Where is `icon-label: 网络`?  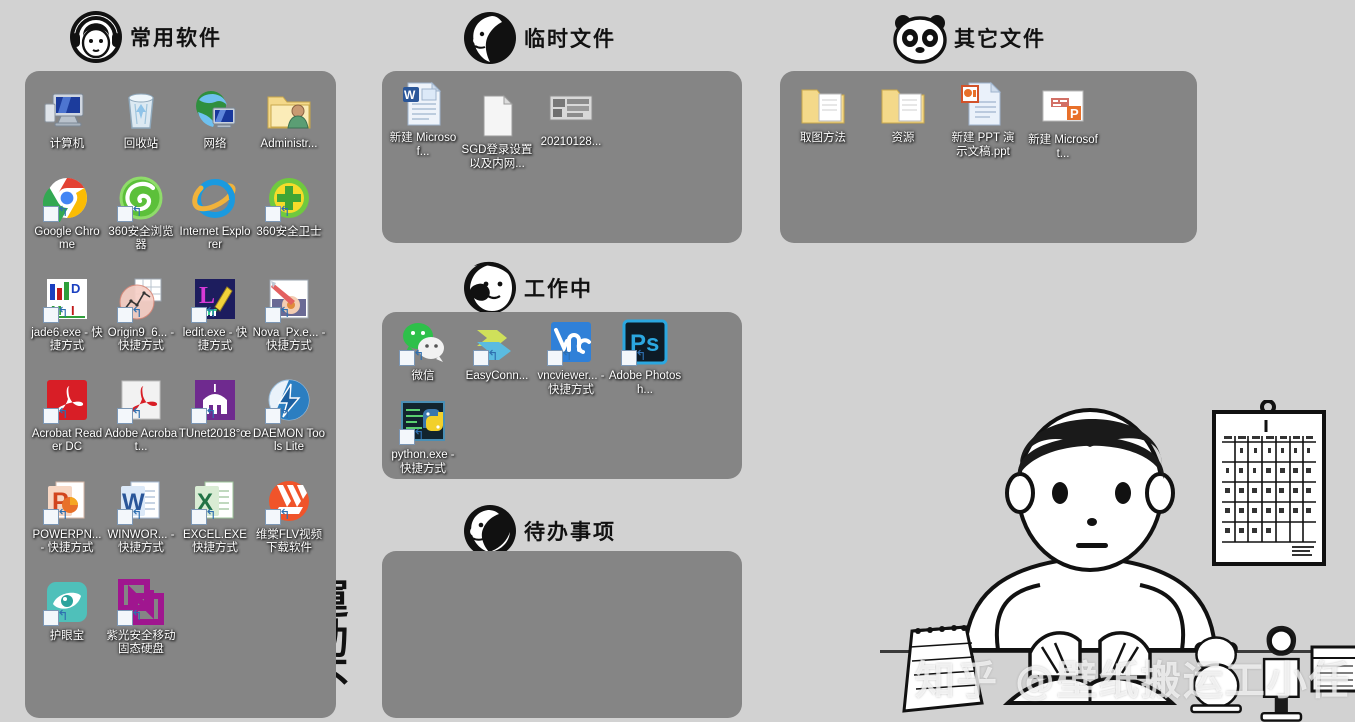 icon-label: 网络 is located at coordinates (215, 144).